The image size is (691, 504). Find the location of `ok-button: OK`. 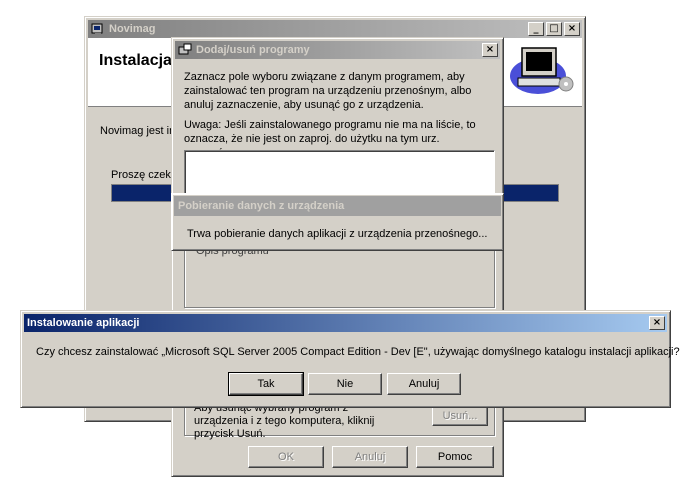

ok-button: OK is located at coordinates (286, 457).